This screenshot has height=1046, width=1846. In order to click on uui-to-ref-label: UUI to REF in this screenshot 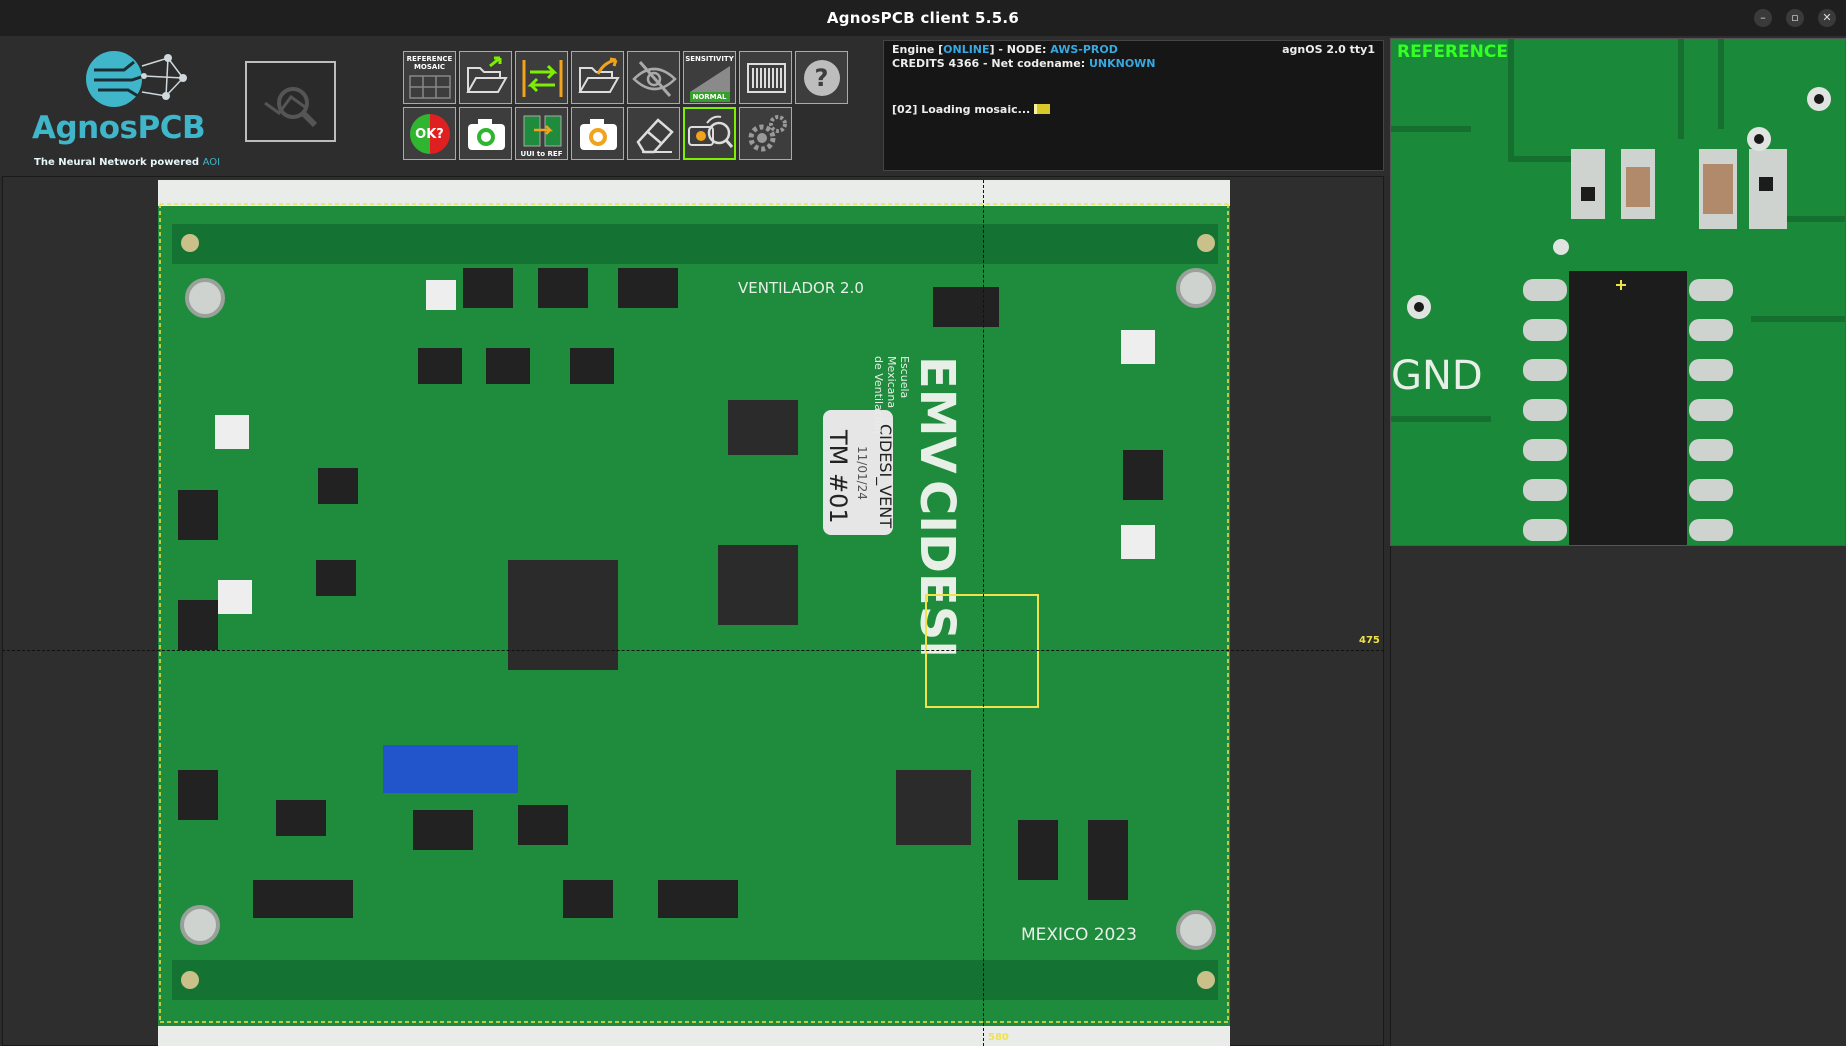, I will do `click(541, 154)`.